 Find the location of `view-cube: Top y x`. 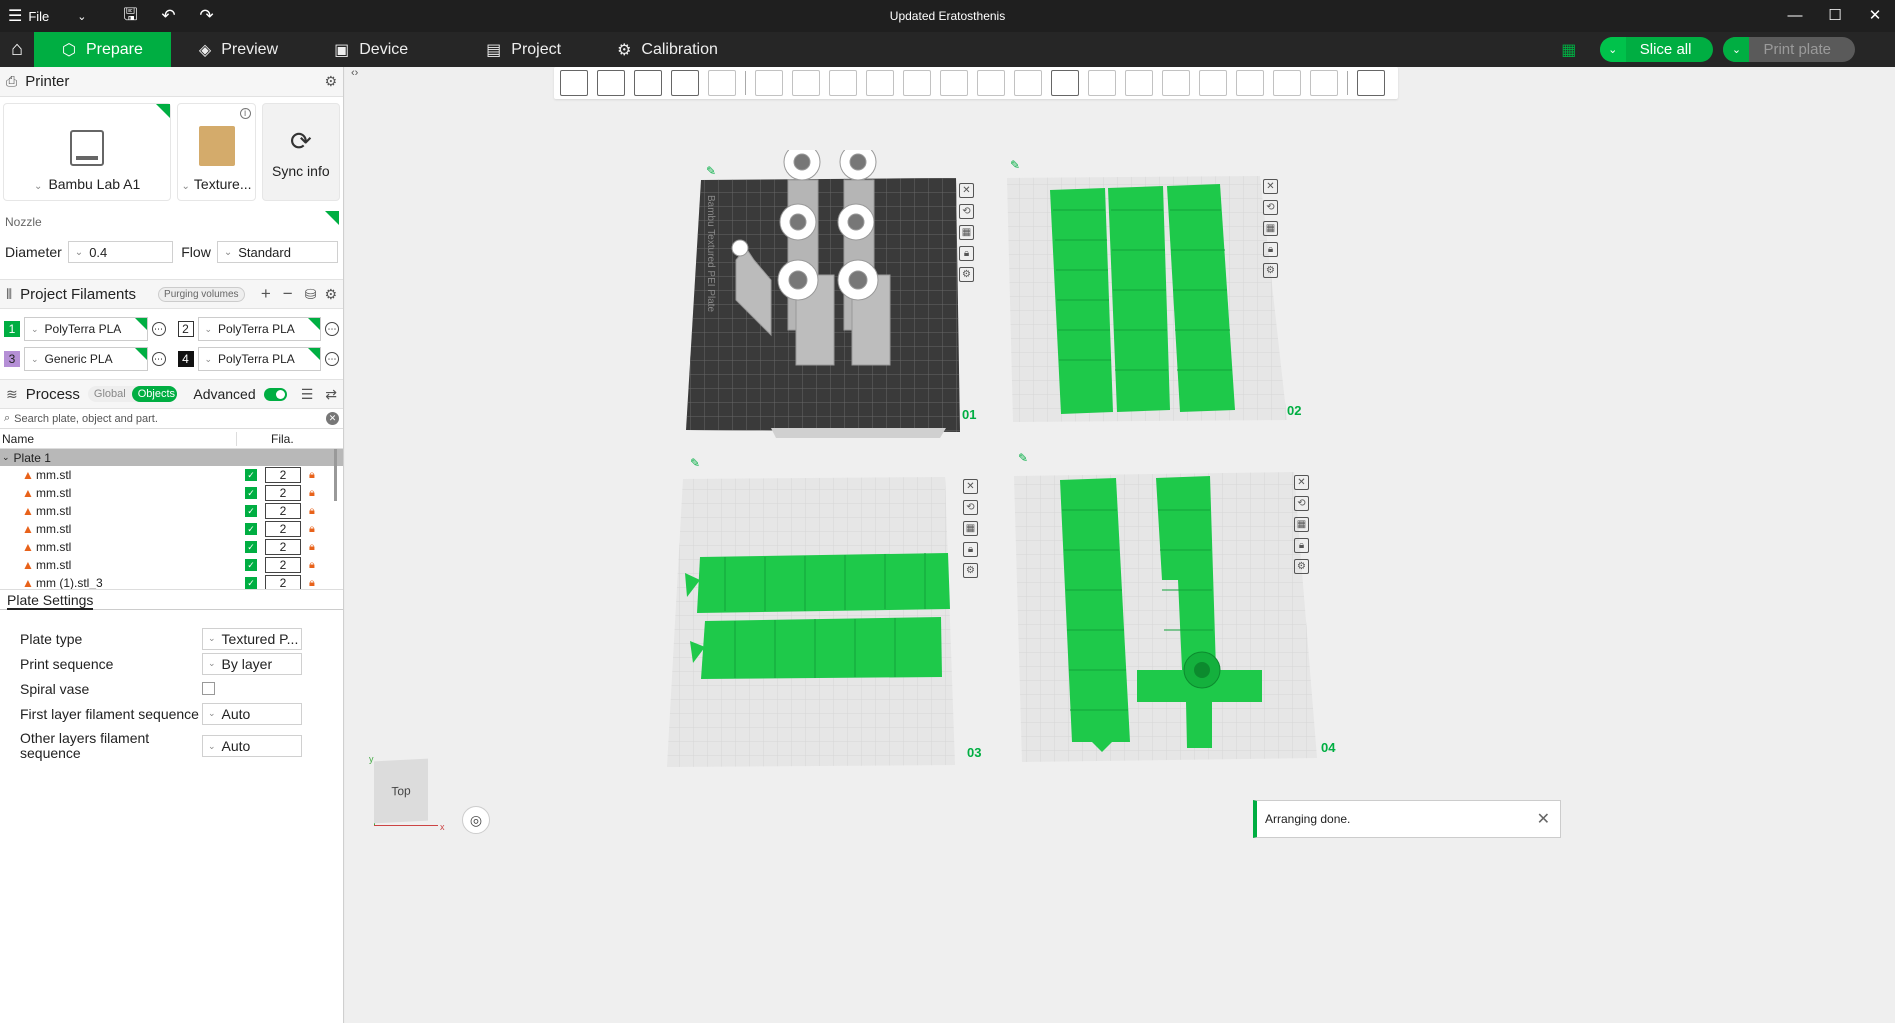

view-cube: Top y x is located at coordinates (405, 793).